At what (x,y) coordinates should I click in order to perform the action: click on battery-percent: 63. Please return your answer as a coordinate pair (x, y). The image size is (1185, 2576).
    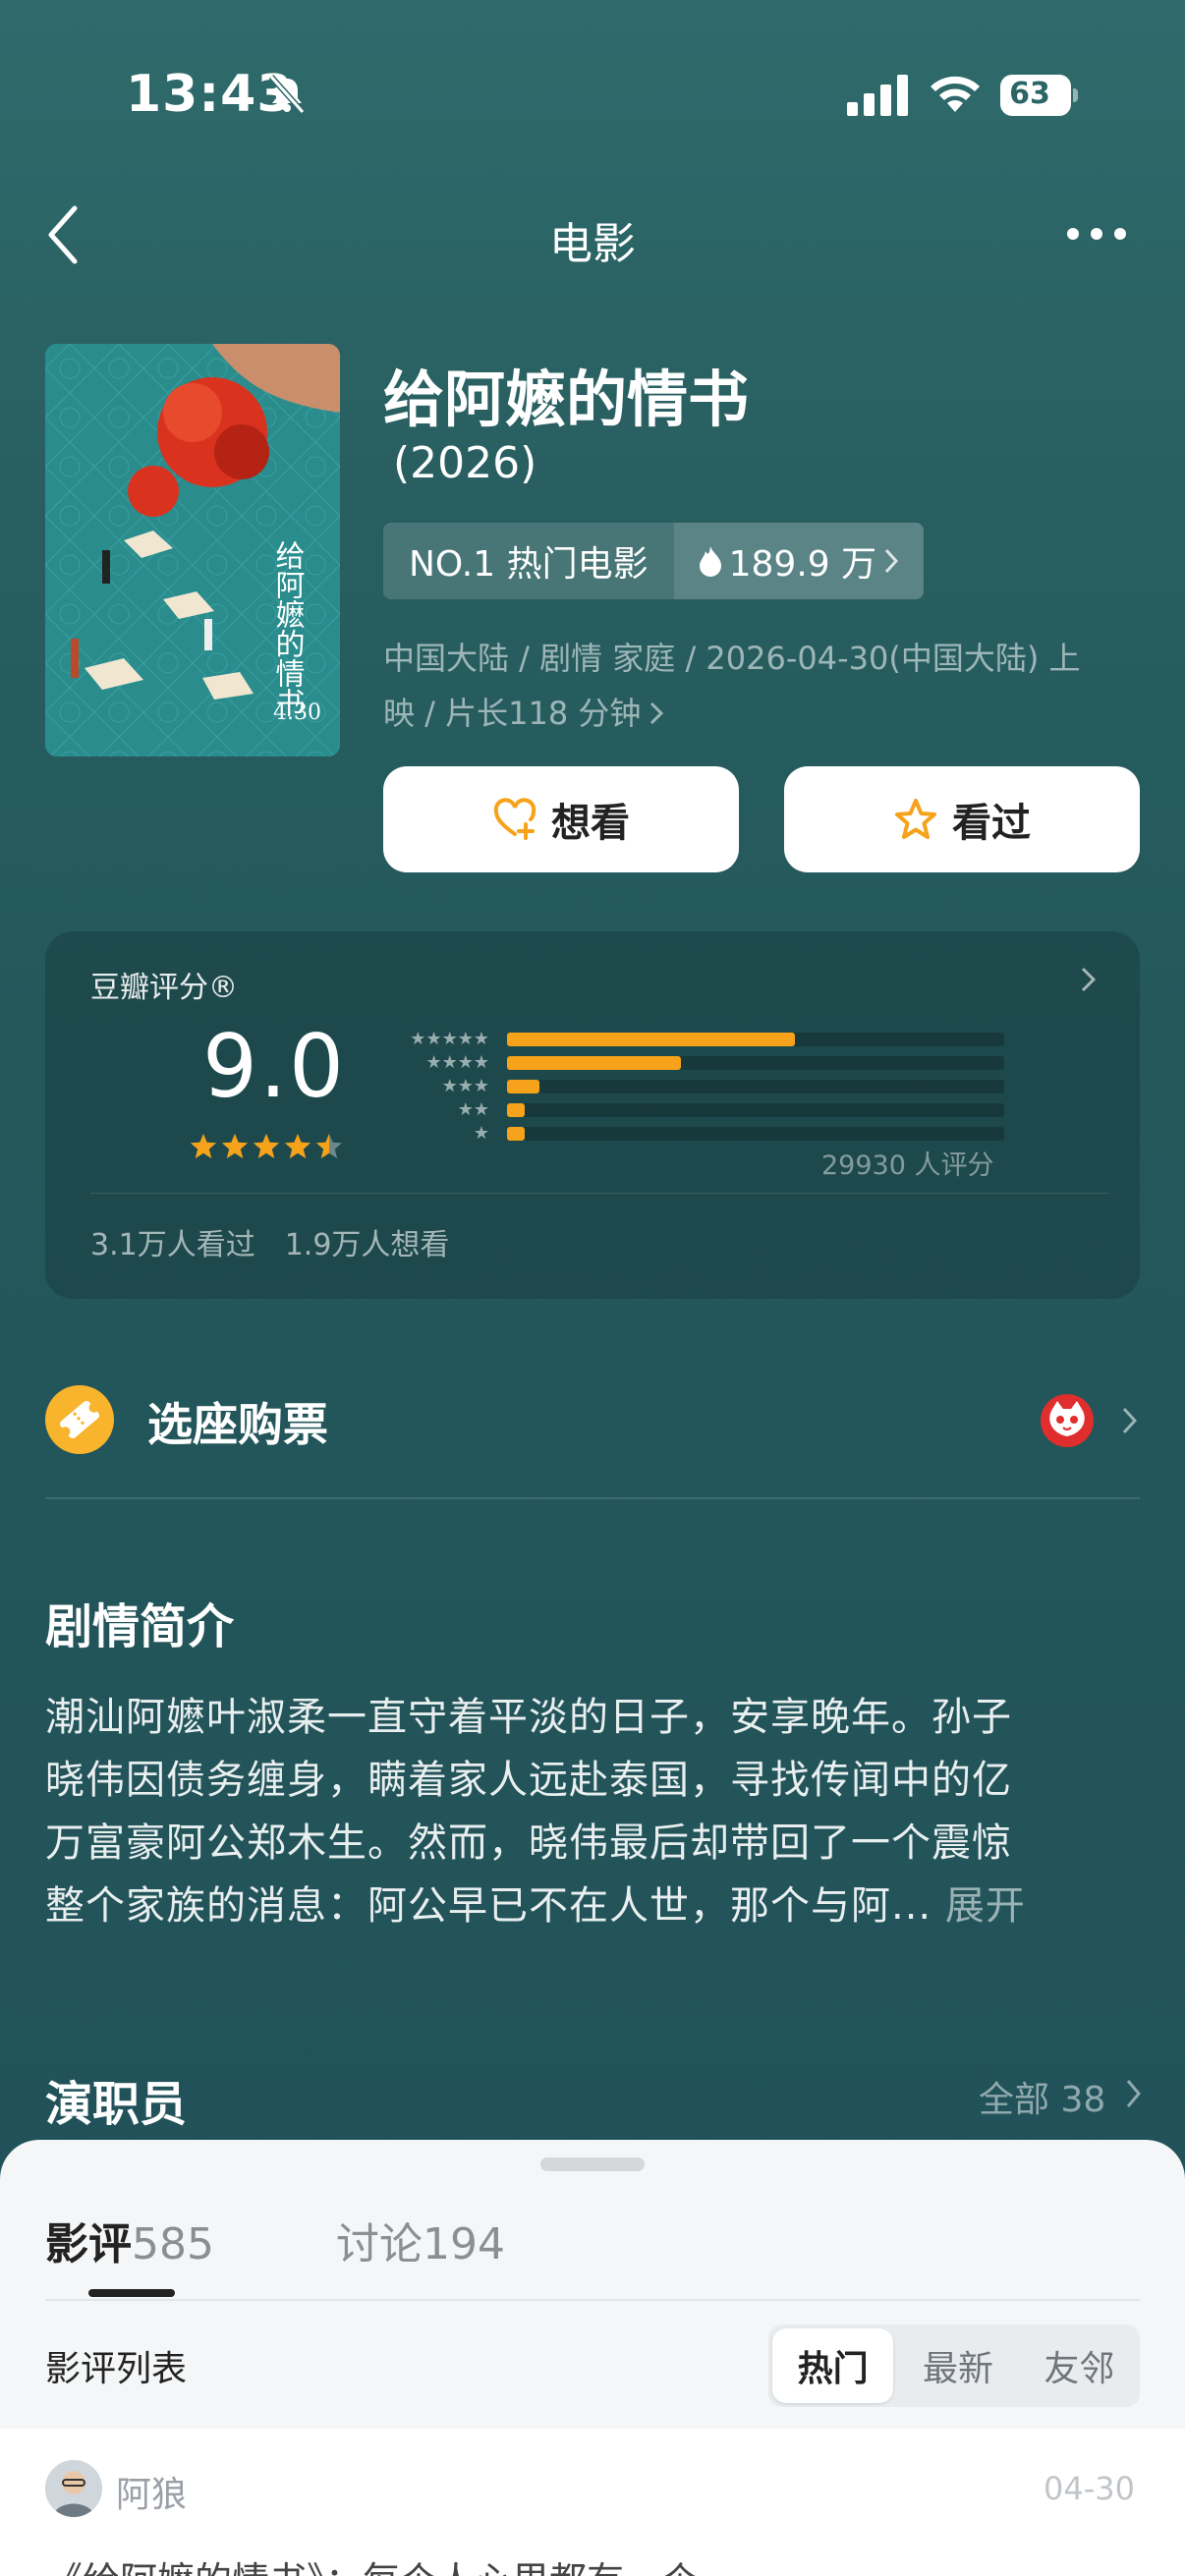
    Looking at the image, I should click on (1030, 94).